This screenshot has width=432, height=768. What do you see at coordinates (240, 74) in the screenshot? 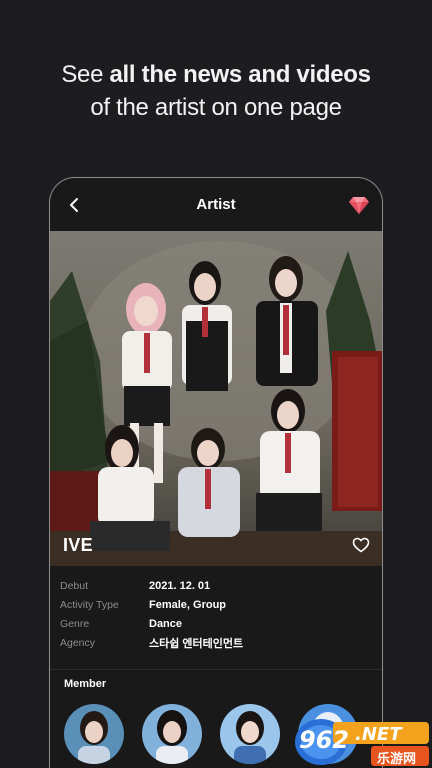
I see `promo-highlight: all the news and videos` at bounding box center [240, 74].